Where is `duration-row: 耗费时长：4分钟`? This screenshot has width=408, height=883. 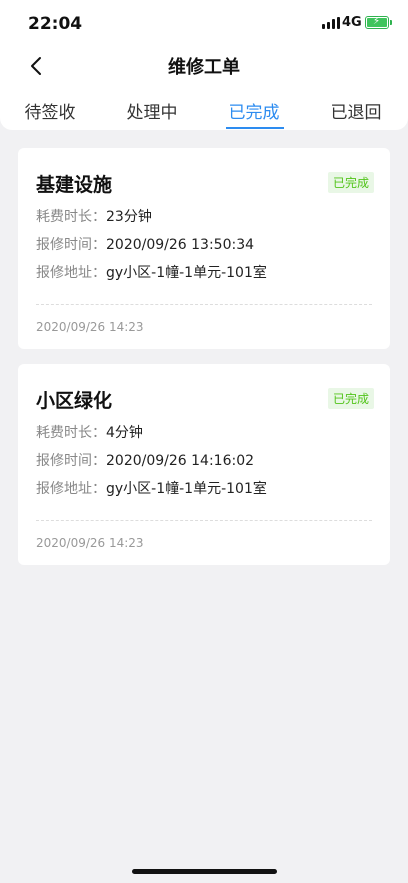 duration-row: 耗费时长：4分钟 is located at coordinates (89, 432).